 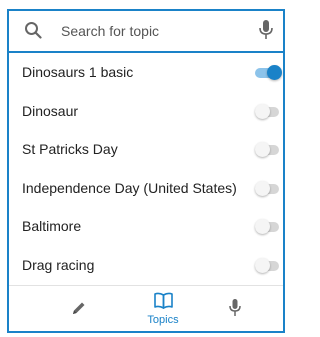 I want to click on nav-voice-button, so click(x=235, y=308).